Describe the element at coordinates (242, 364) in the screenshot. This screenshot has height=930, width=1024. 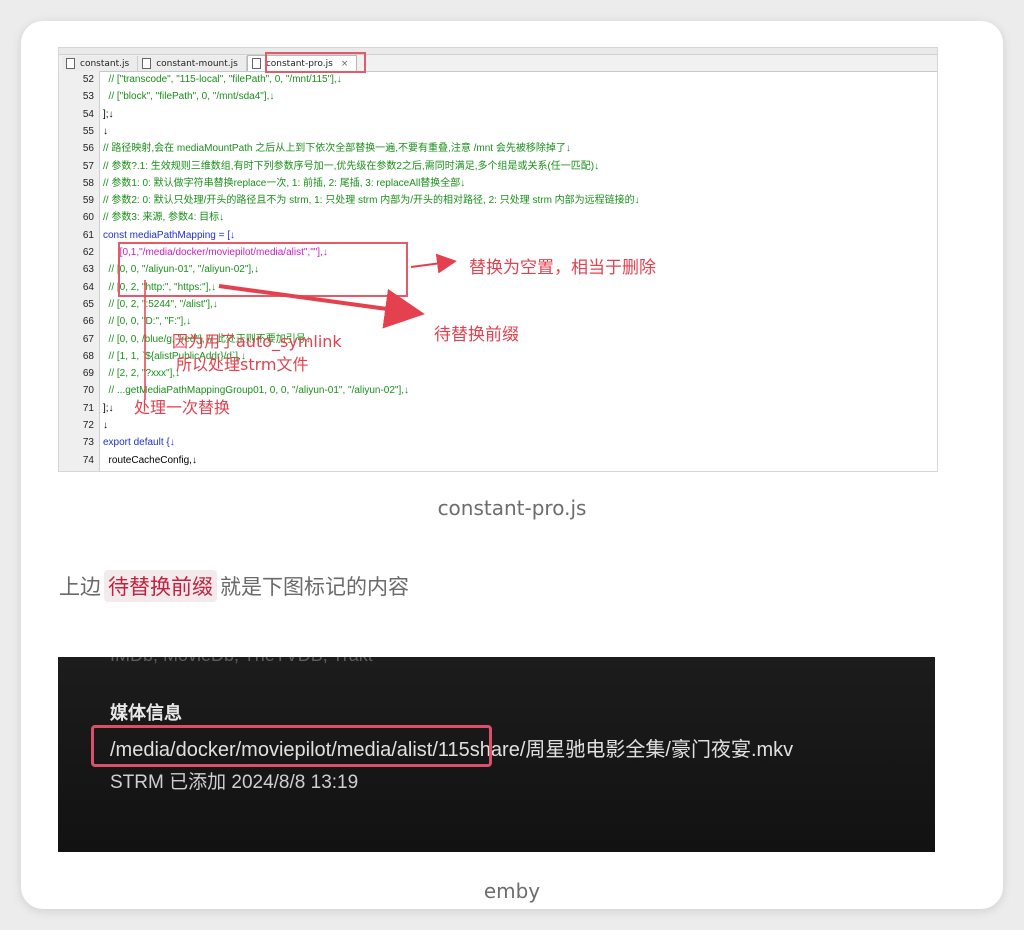
I see `annotation-handle-strm: 所以处理strm文件` at that location.